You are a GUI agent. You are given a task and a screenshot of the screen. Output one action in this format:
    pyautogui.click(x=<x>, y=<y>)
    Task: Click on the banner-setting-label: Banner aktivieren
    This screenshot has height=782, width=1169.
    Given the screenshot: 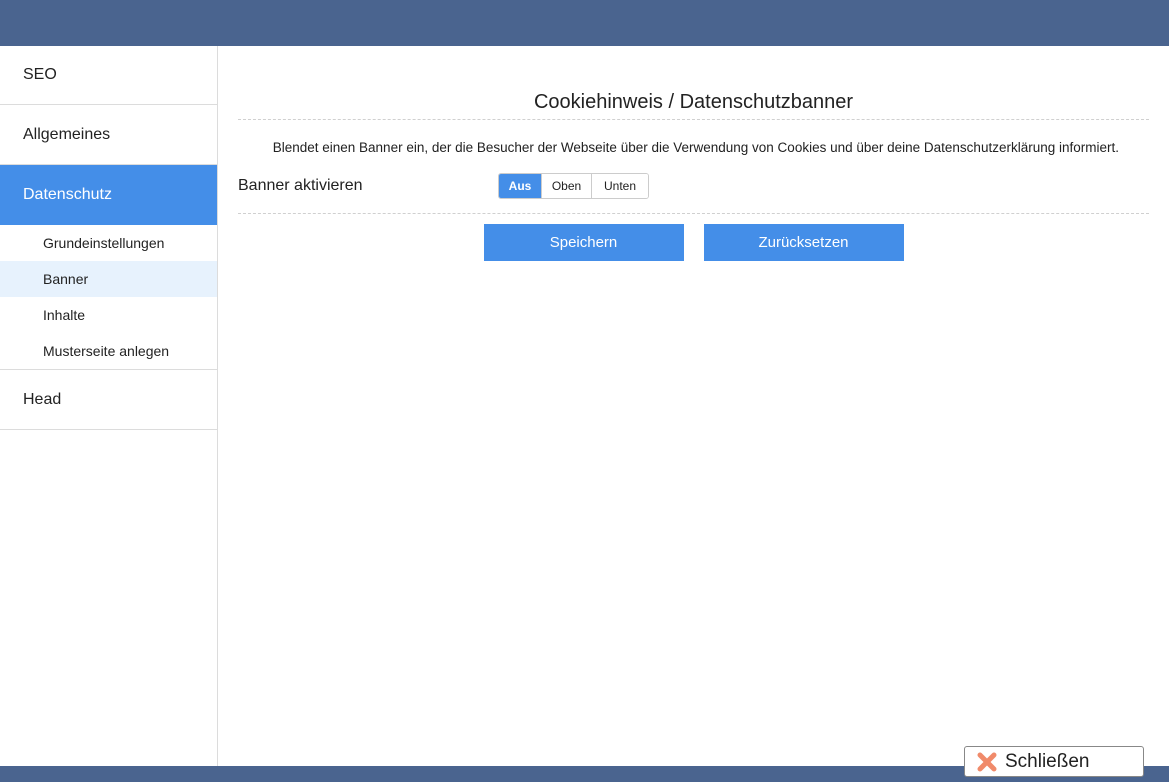 What is the action you would take?
    pyautogui.click(x=300, y=185)
    